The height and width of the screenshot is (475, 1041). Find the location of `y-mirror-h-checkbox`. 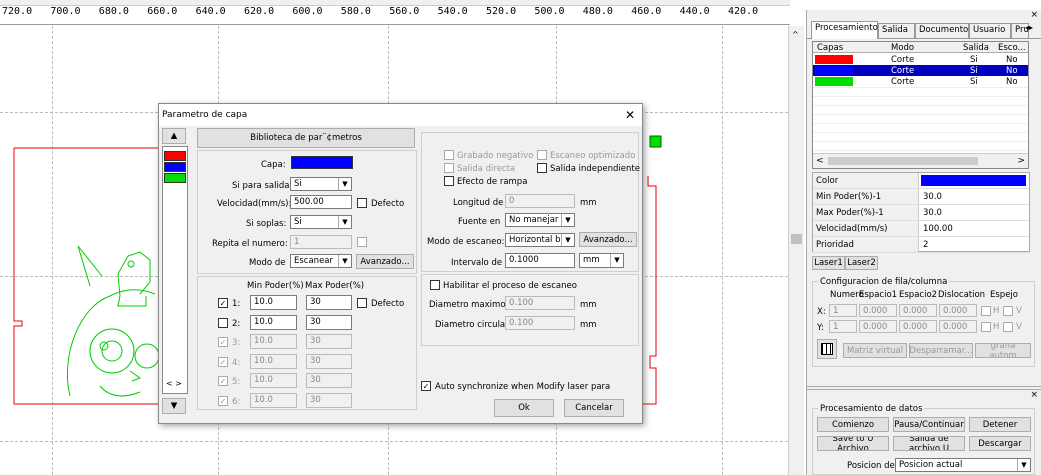

y-mirror-h-checkbox is located at coordinates (986, 327).